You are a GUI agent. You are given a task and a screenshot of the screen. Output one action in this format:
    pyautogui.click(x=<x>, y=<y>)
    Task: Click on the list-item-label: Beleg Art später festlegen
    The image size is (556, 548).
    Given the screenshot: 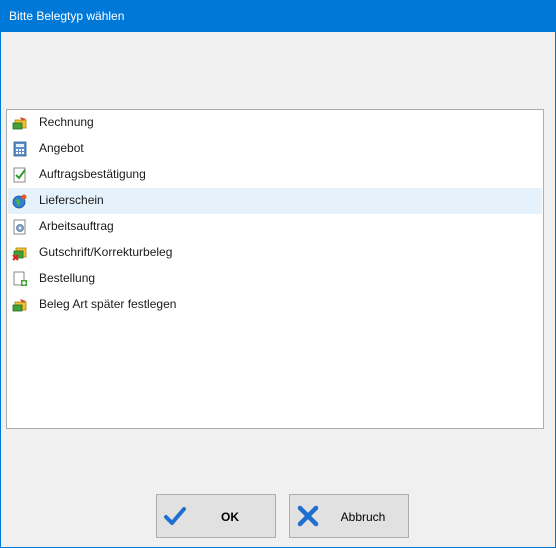 What is the action you would take?
    pyautogui.click(x=108, y=304)
    